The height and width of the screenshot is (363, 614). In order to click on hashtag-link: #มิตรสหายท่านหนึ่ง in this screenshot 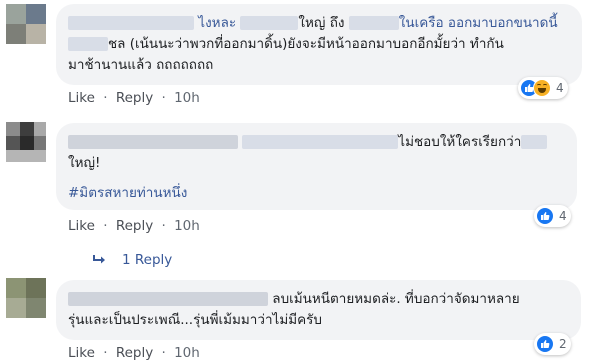, I will do `click(316, 193)`.